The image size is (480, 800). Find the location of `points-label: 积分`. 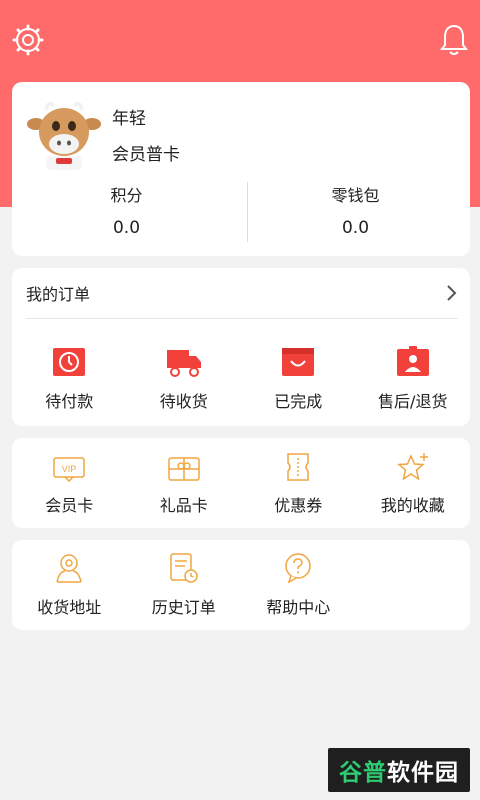

points-label: 积分 is located at coordinates (126, 195).